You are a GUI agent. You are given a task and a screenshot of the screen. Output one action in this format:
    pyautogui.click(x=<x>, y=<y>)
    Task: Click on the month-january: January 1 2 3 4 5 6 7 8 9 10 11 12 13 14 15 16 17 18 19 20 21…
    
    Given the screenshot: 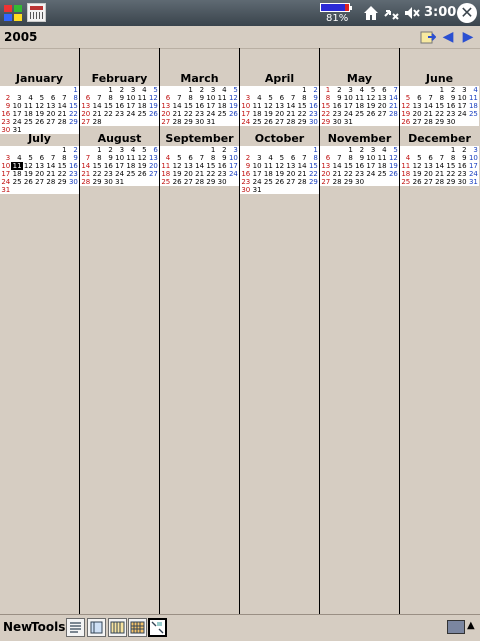 What is the action you would take?
    pyautogui.click(x=39, y=103)
    